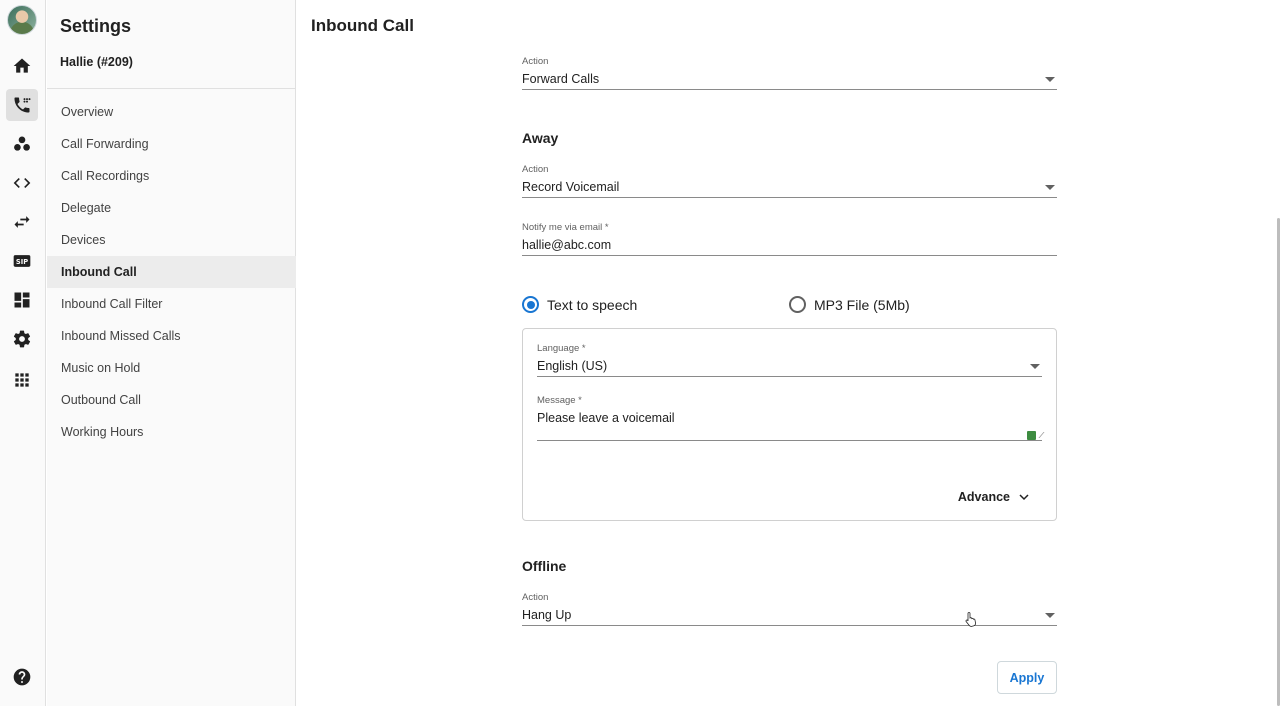 The height and width of the screenshot is (706, 1280). Describe the element at coordinates (22, 677) in the screenshot. I see `help-icon` at that location.